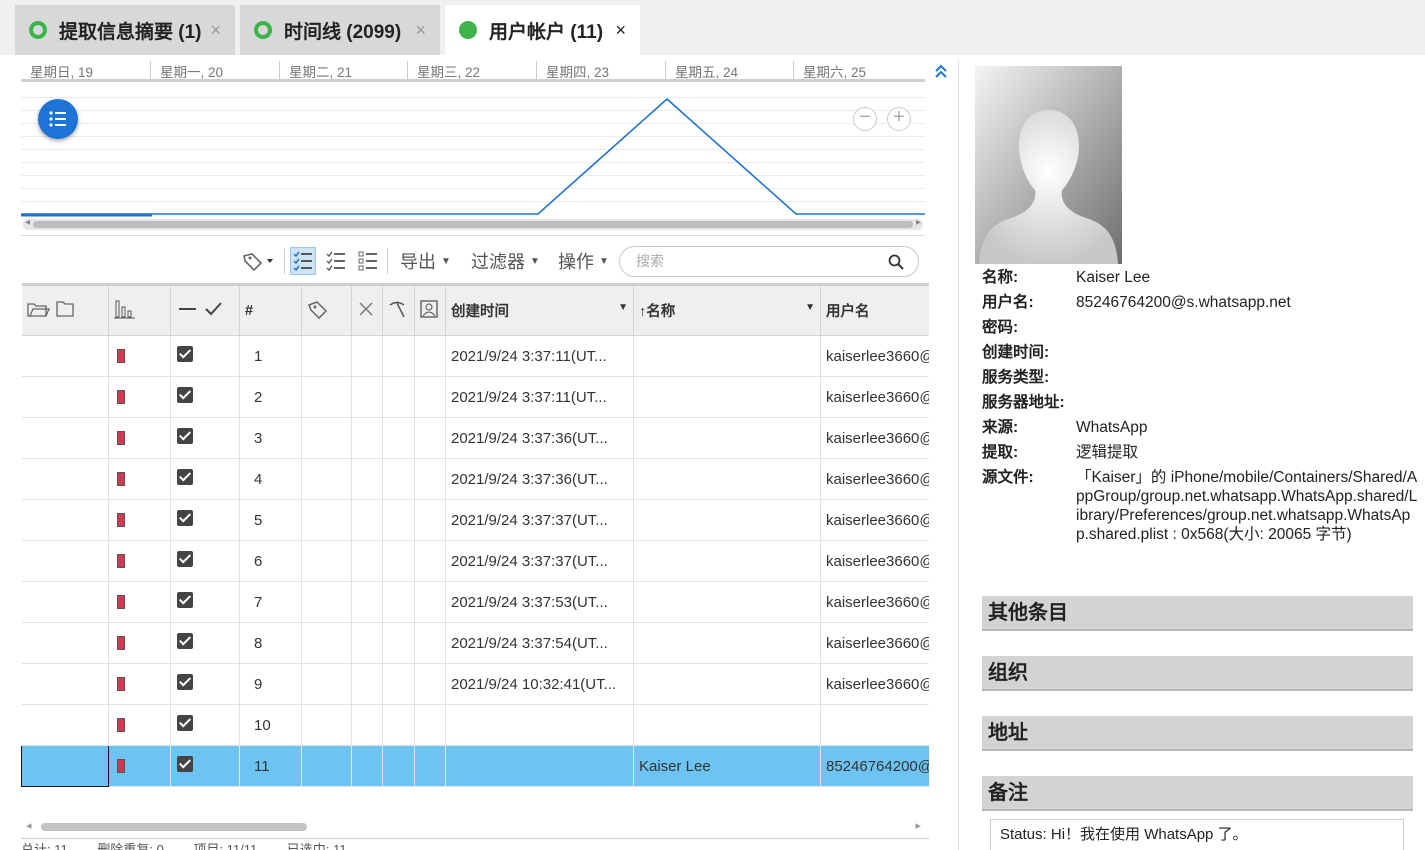  I want to click on folder-column-header, so click(65, 309).